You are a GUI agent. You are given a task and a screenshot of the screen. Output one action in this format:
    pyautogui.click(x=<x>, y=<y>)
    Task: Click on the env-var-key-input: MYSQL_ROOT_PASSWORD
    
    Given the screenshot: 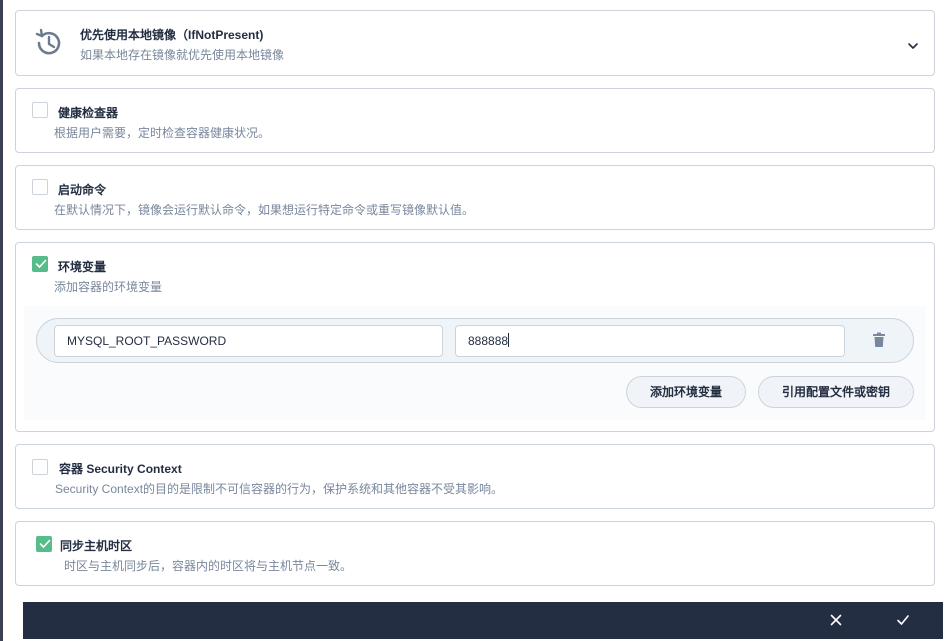 What is the action you would take?
    pyautogui.click(x=248, y=341)
    